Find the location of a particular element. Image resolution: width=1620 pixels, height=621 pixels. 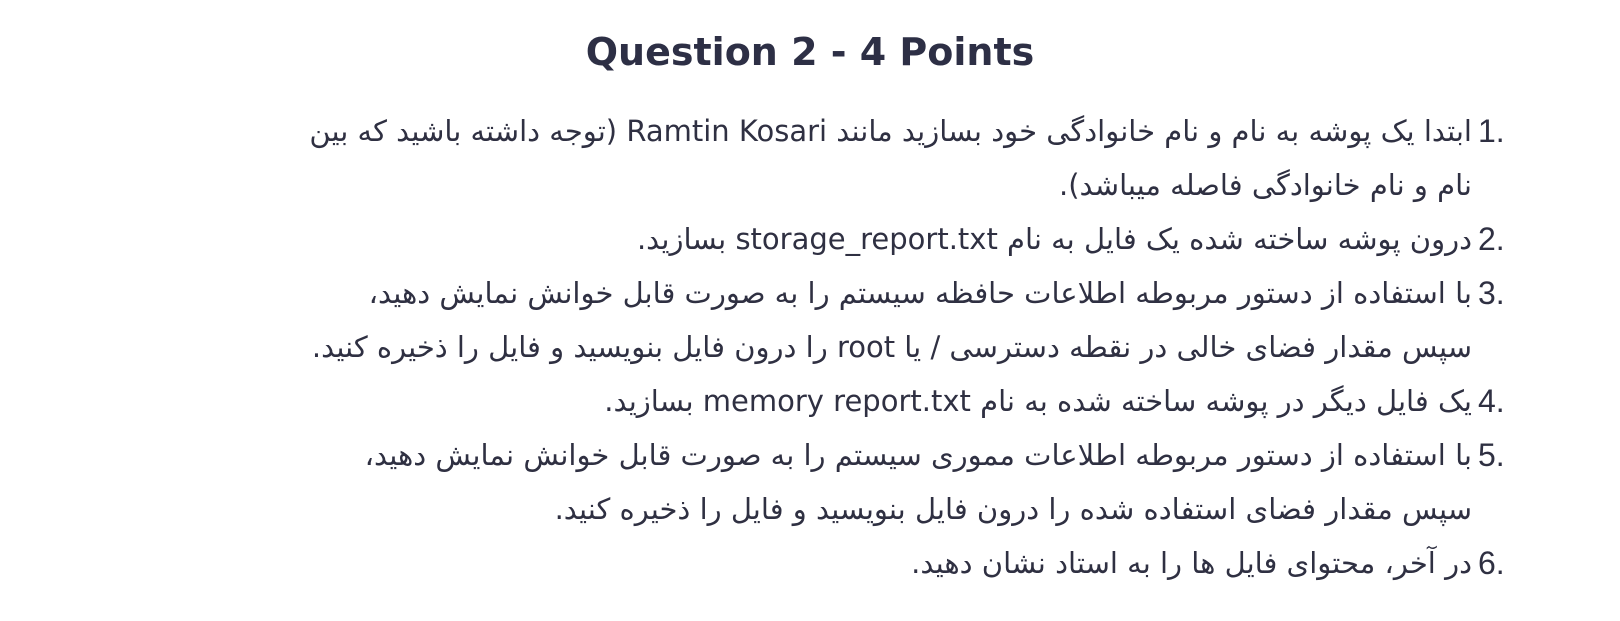

item-number: 1. is located at coordinates (1491, 131).